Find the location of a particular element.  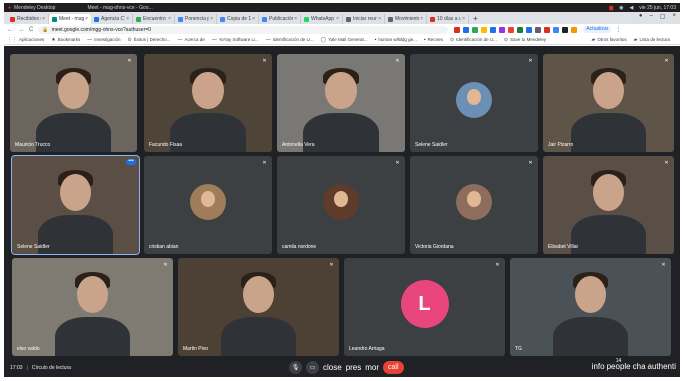

participant-tile: elso valdo ✕ is located at coordinates (92, 307).